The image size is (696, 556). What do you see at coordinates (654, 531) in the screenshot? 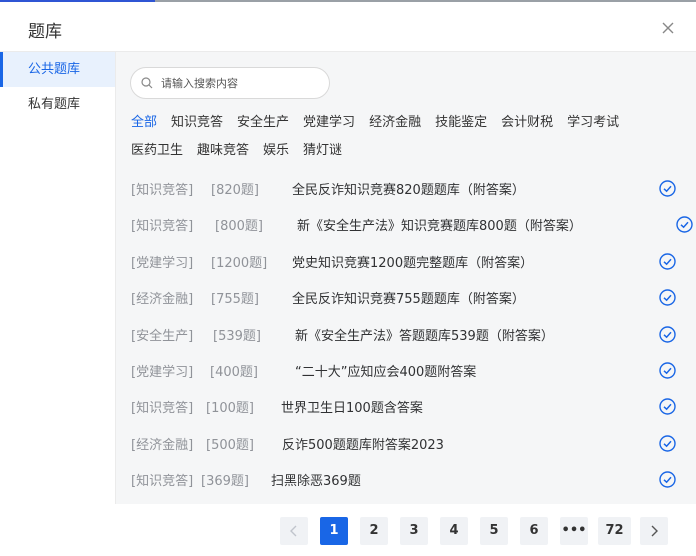
I see `chevron-right-icon` at bounding box center [654, 531].